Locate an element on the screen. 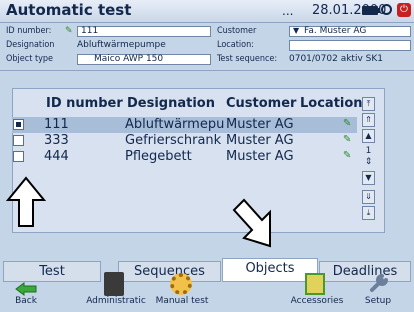 The width and height of the screenshot is (414, 312). customer-field: ▼ Fa. Muster AG is located at coordinates (350, 31).